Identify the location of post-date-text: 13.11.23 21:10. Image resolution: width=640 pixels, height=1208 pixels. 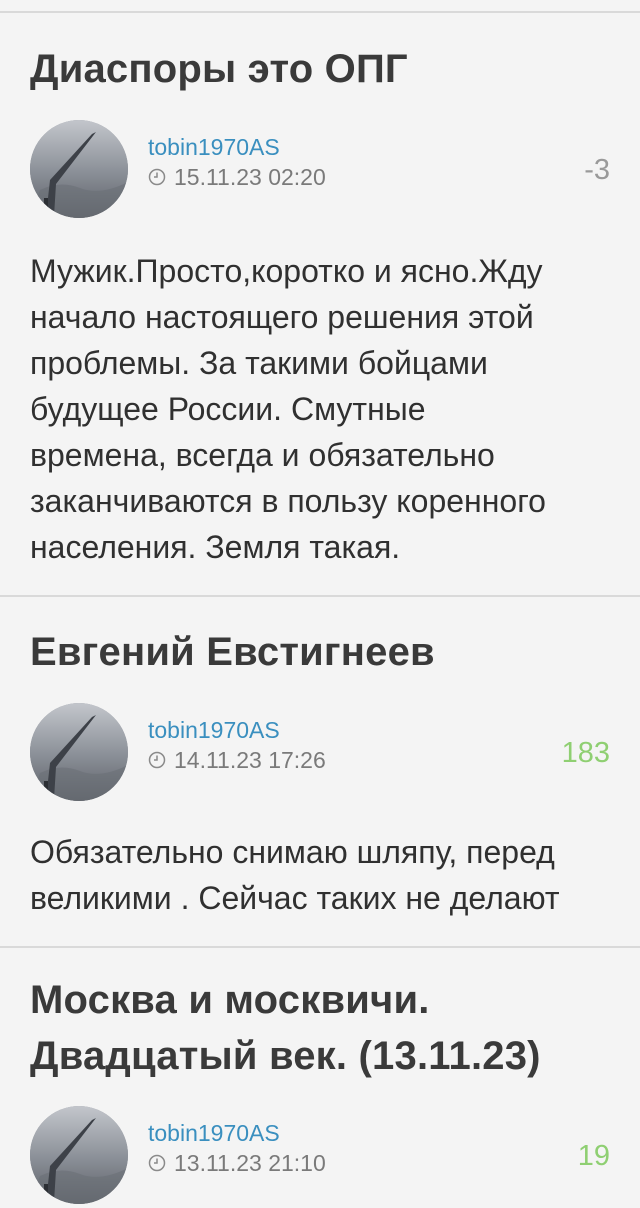
(250, 1163).